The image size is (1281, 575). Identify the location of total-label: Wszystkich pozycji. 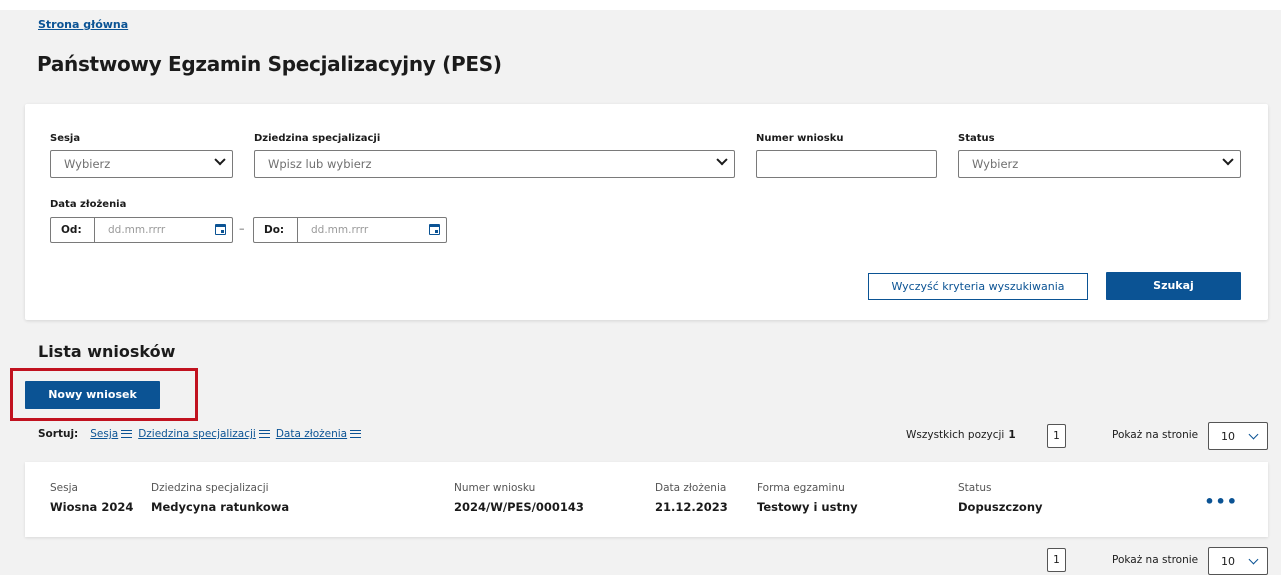
(955, 435).